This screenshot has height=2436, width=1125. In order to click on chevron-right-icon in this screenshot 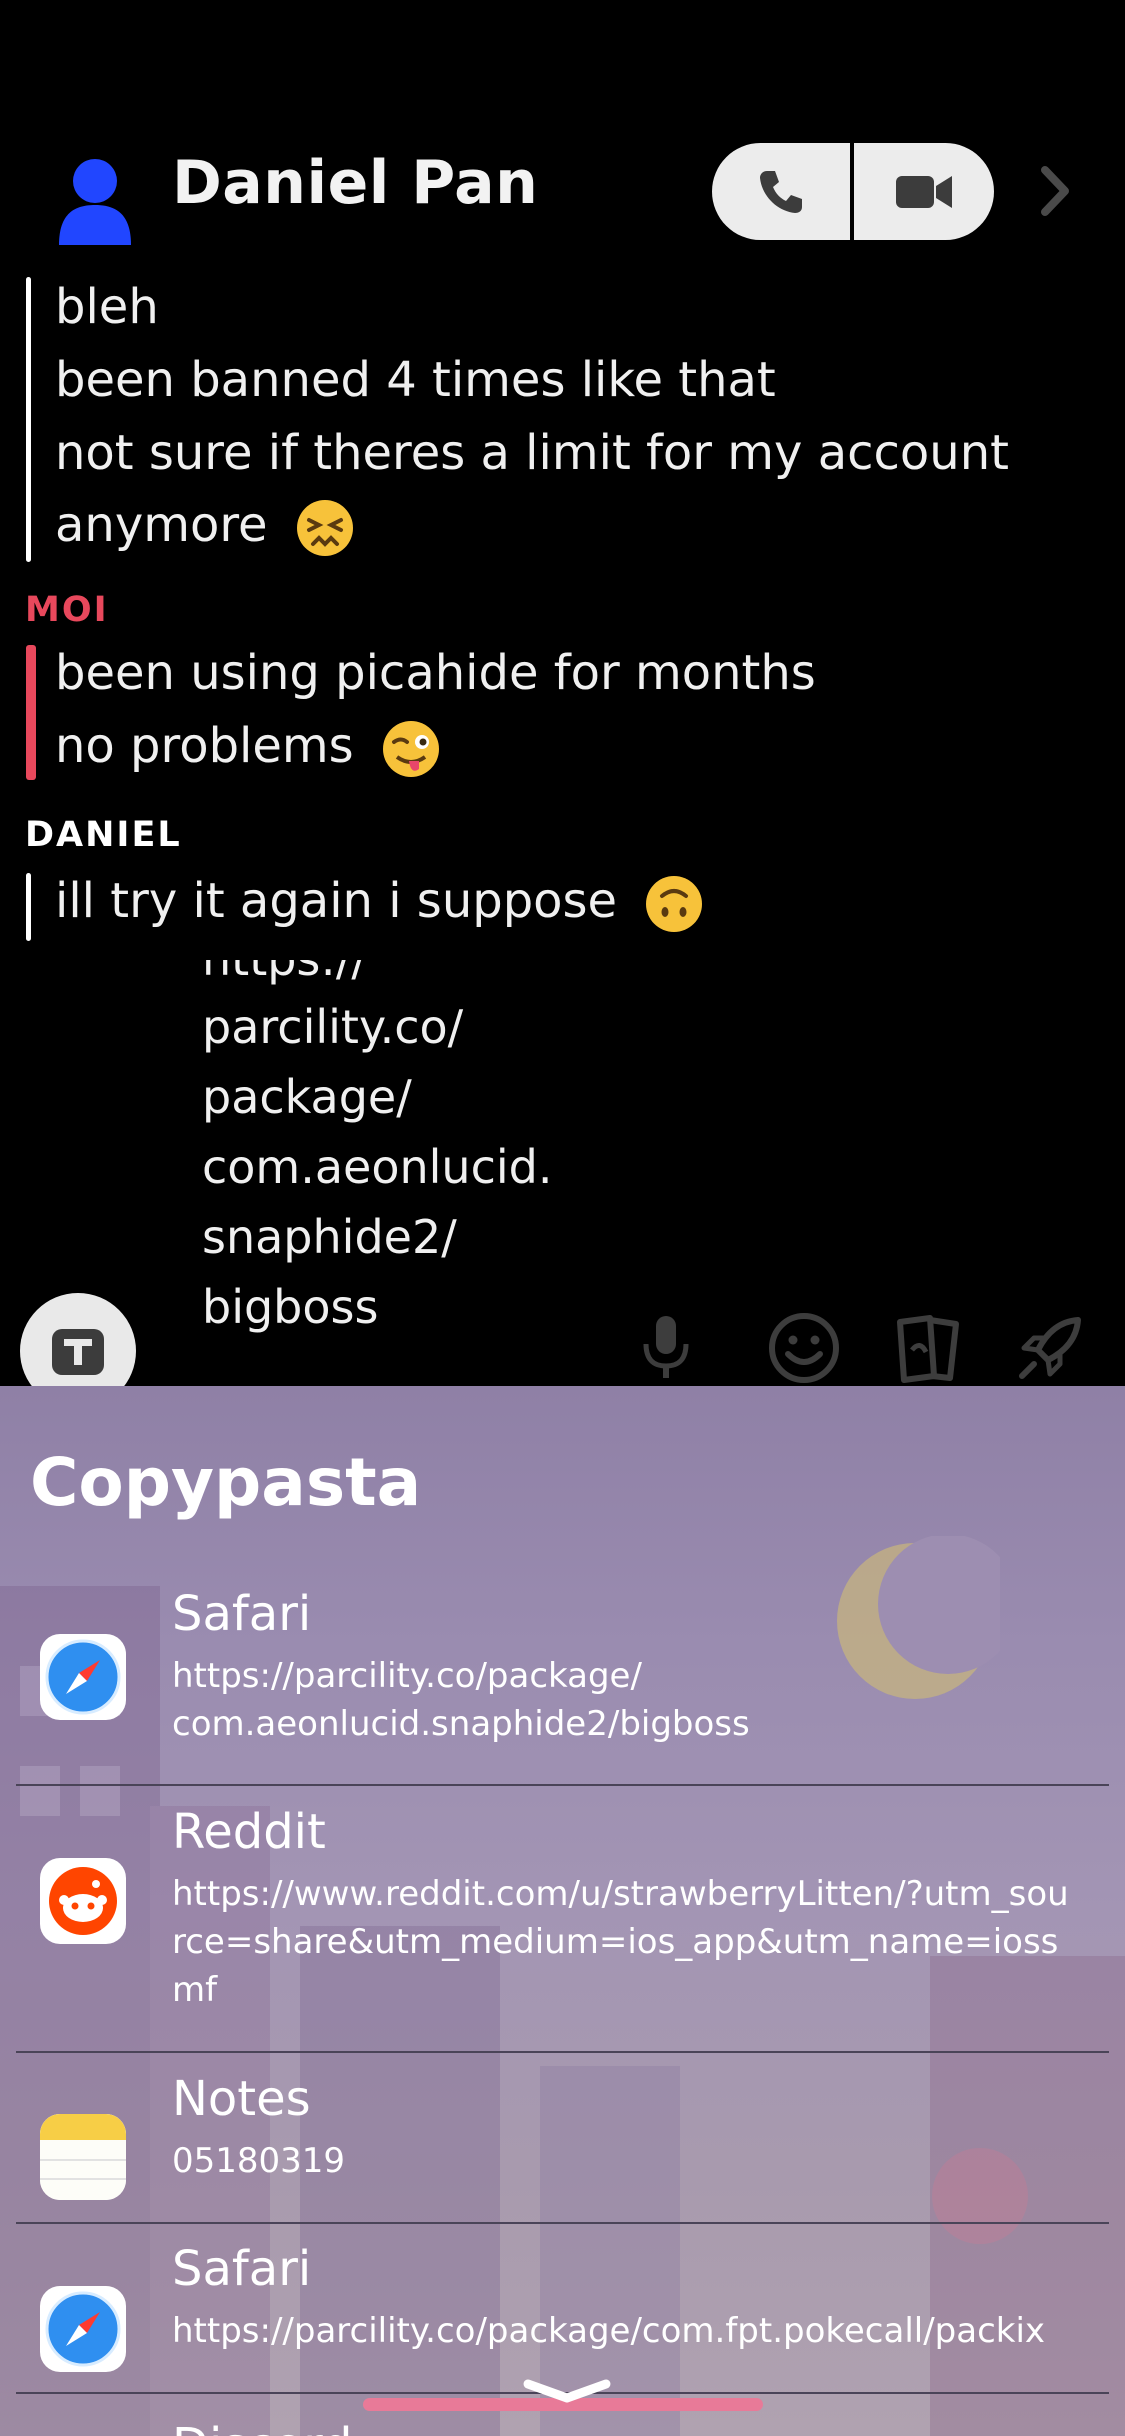, I will do `click(1055, 191)`.